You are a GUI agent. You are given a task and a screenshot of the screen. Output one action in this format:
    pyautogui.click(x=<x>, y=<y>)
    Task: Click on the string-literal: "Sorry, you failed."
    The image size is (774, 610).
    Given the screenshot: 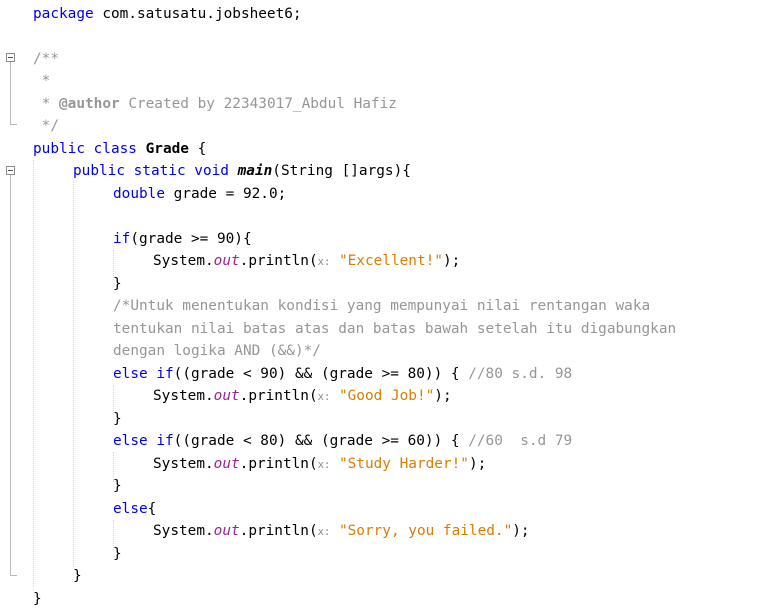 What is the action you would take?
    pyautogui.click(x=425, y=531)
    